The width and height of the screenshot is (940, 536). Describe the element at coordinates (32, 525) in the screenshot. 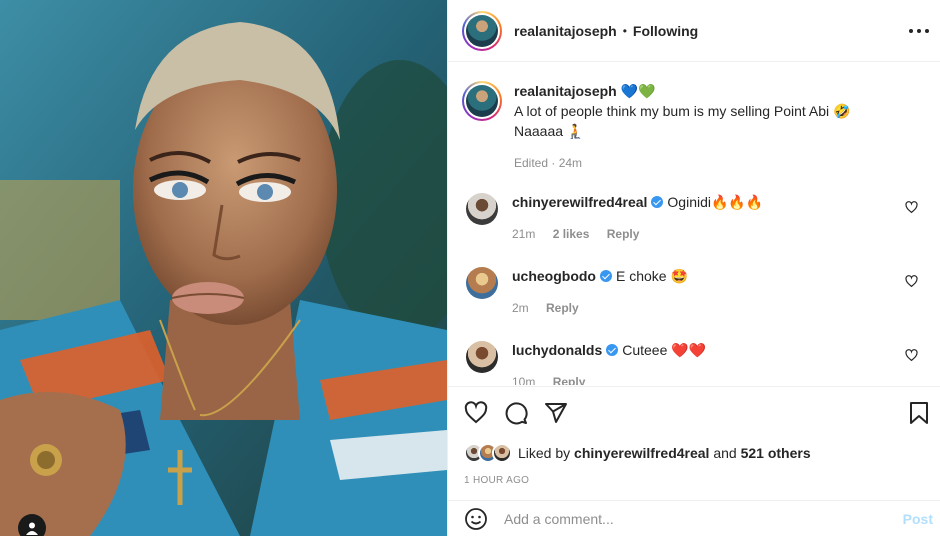

I see `user-tag-icon` at that location.